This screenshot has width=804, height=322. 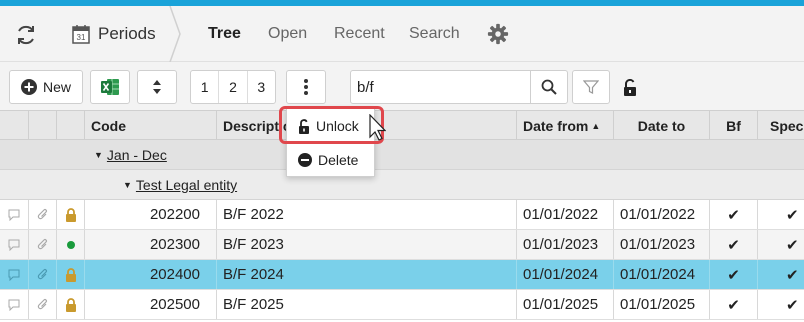 I want to click on periods-breadcrumb: 31 Periods, so click(x=114, y=34).